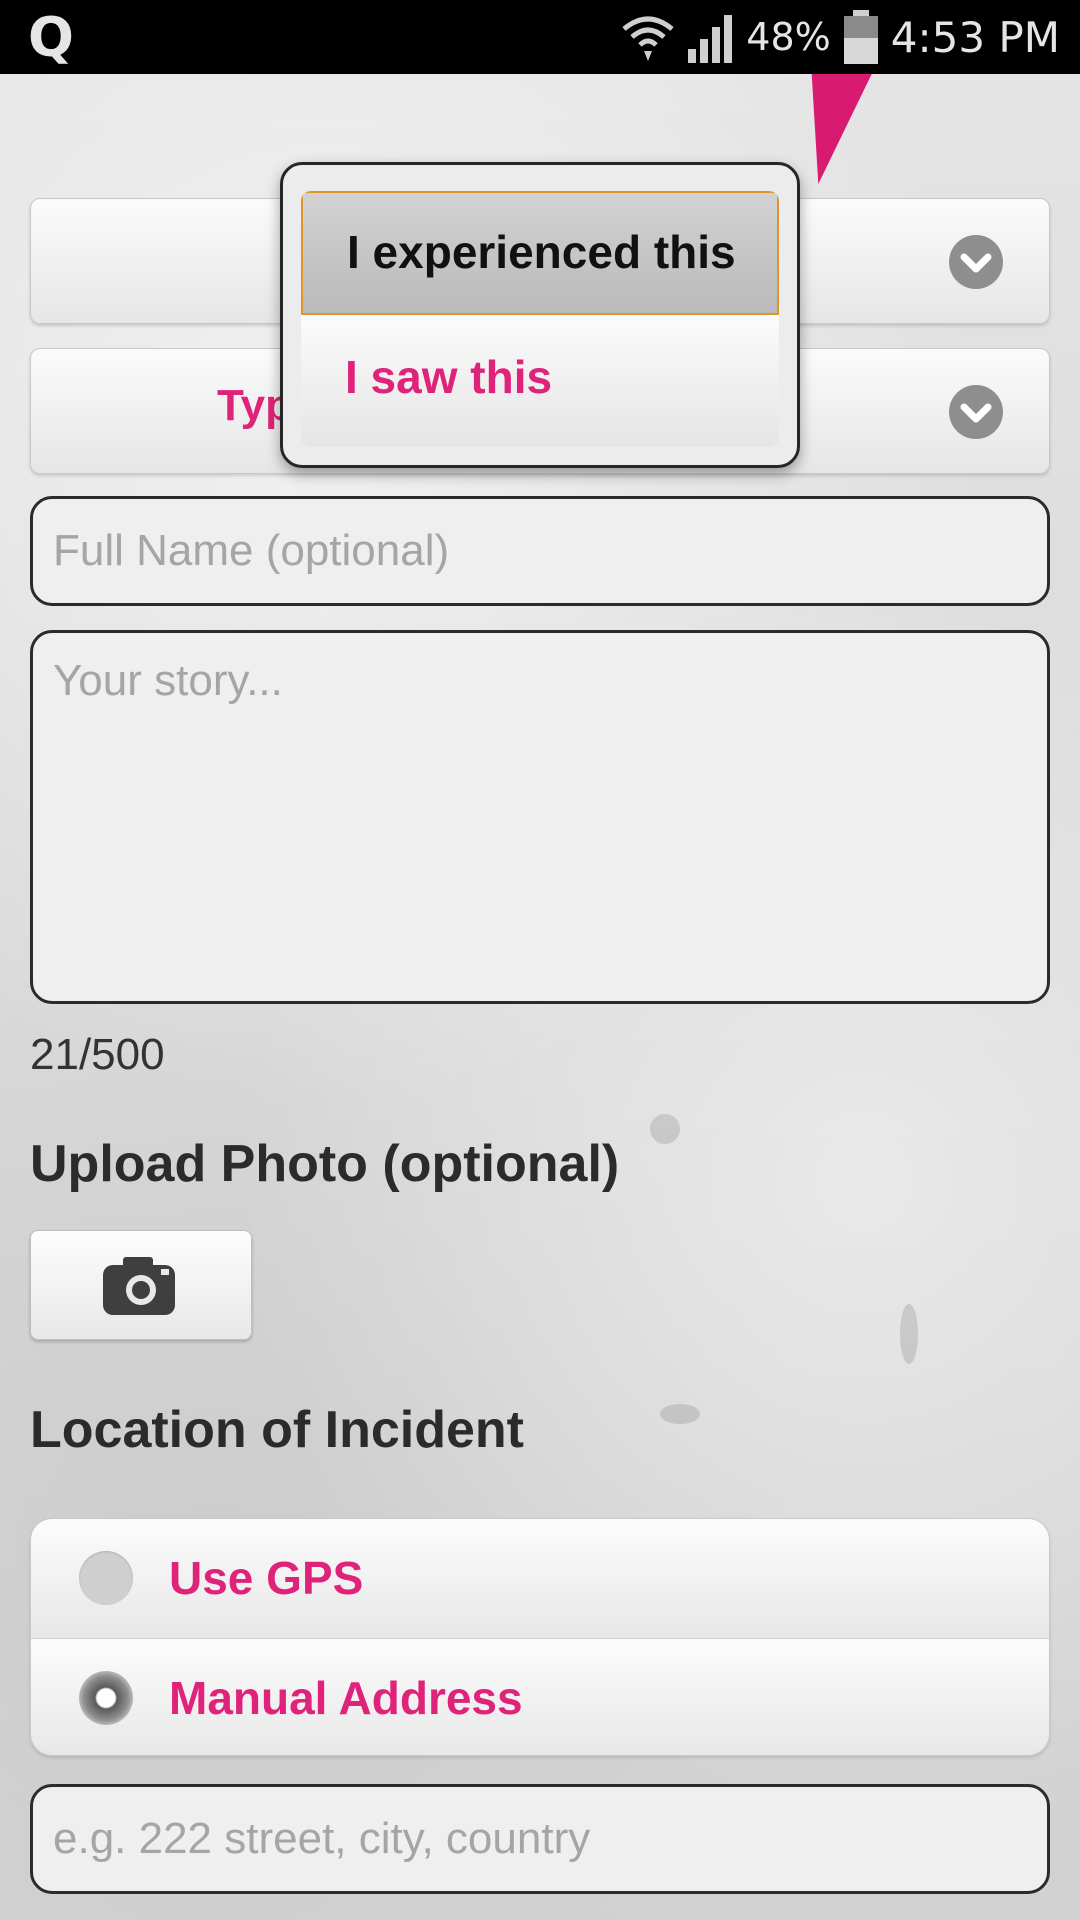  What do you see at coordinates (325, 1164) in the screenshot?
I see `upload-photo-heading: Upload Photo (optional)` at bounding box center [325, 1164].